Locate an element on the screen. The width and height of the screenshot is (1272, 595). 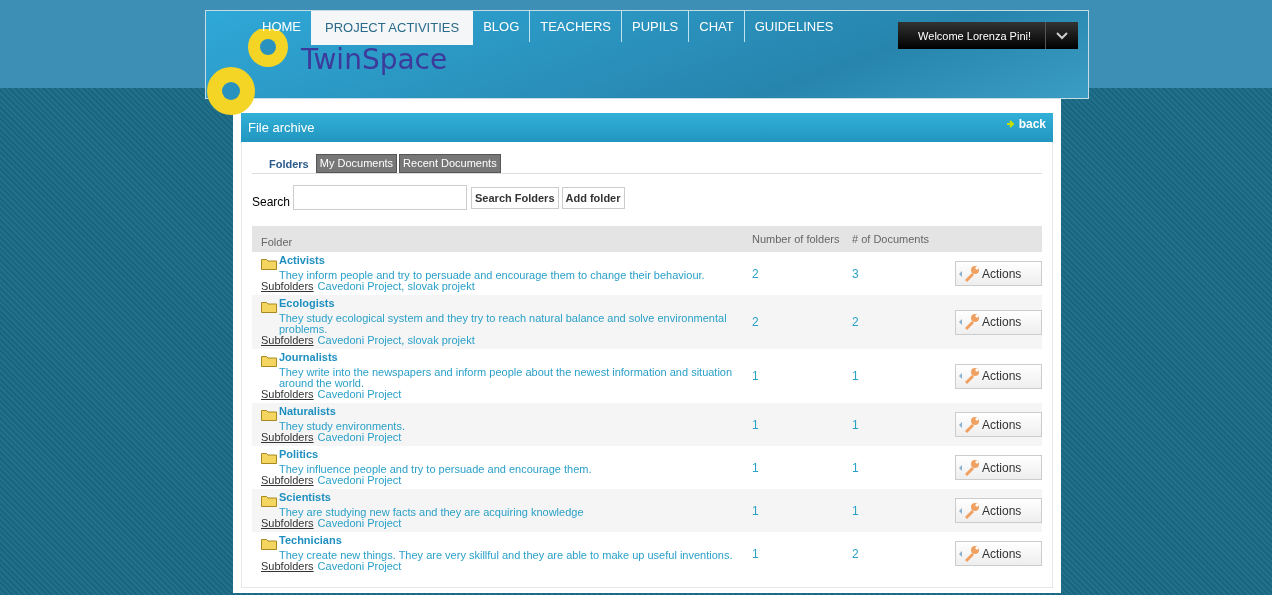
folder-link: Naturalists is located at coordinates (307, 411).